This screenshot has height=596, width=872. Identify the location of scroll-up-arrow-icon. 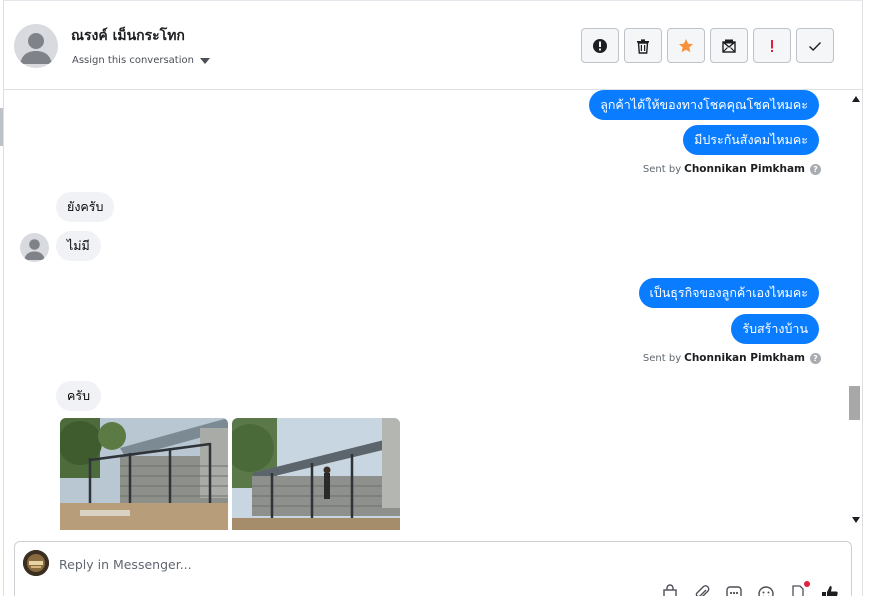
(856, 99).